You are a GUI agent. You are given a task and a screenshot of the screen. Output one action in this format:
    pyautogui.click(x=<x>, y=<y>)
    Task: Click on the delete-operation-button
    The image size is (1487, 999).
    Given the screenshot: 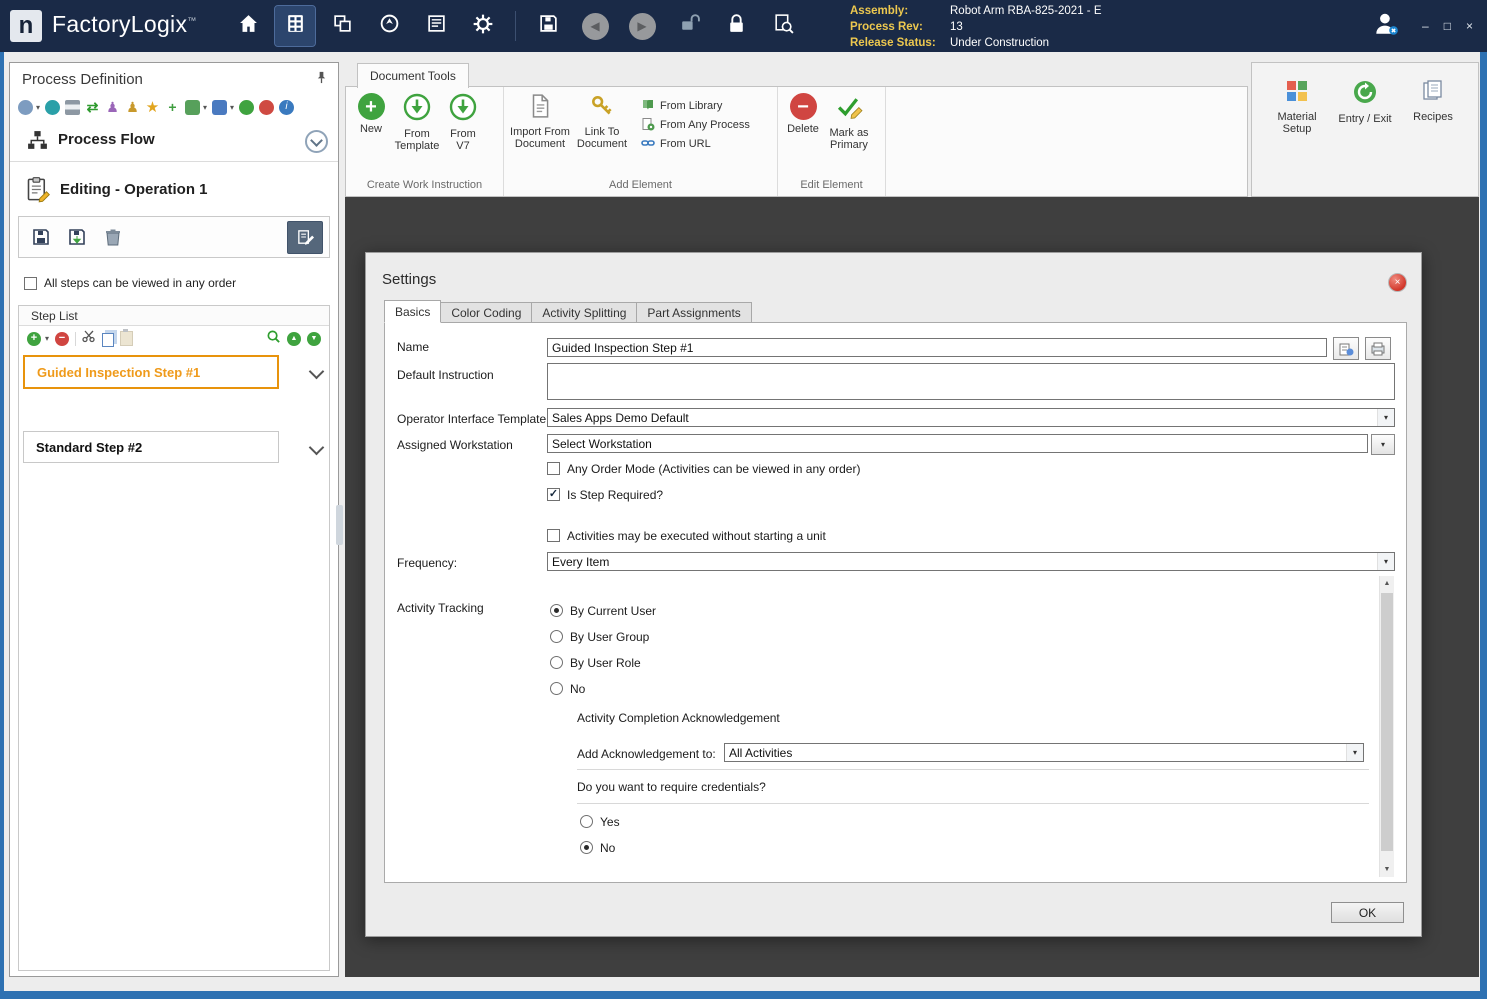 What is the action you would take?
    pyautogui.click(x=113, y=236)
    